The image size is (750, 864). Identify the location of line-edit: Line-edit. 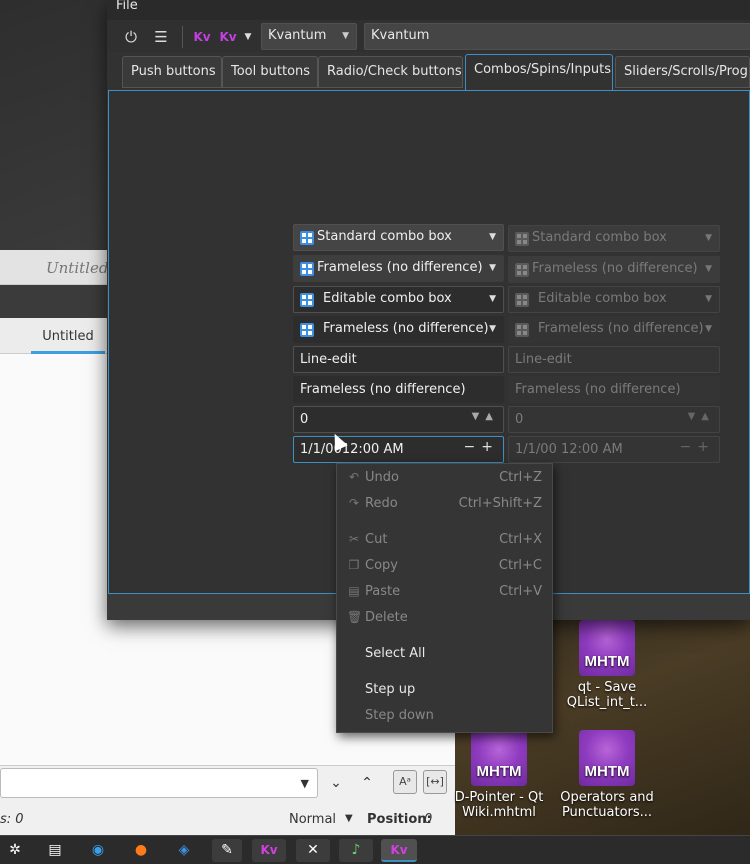
(398, 359).